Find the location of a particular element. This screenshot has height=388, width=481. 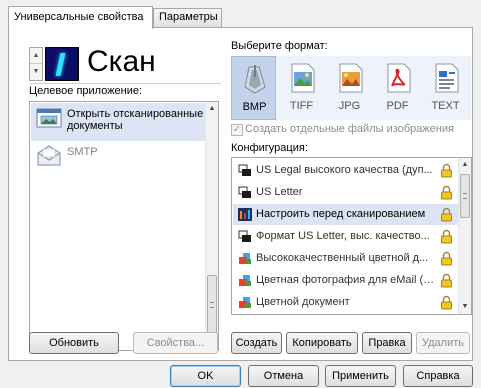

tab-universal-properties: Универсальные свойства is located at coordinates (80, 17).